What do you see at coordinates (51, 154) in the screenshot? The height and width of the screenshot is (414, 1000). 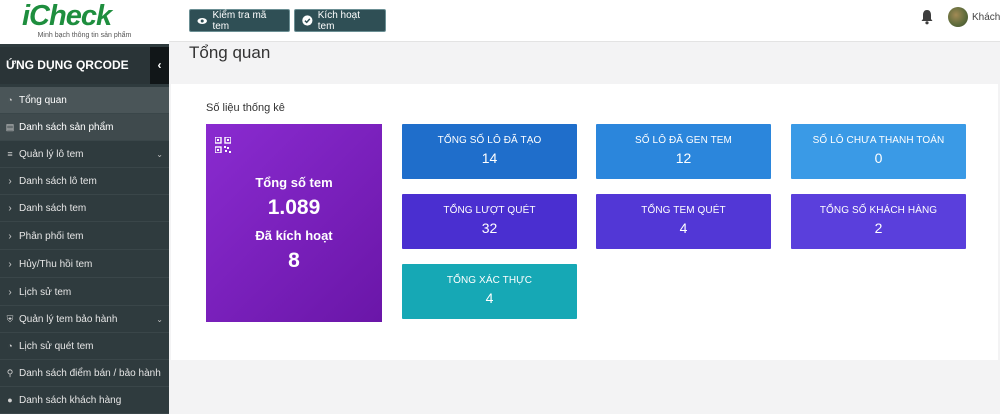 I see `sidebar-item-label: Quản lý lô tem` at bounding box center [51, 154].